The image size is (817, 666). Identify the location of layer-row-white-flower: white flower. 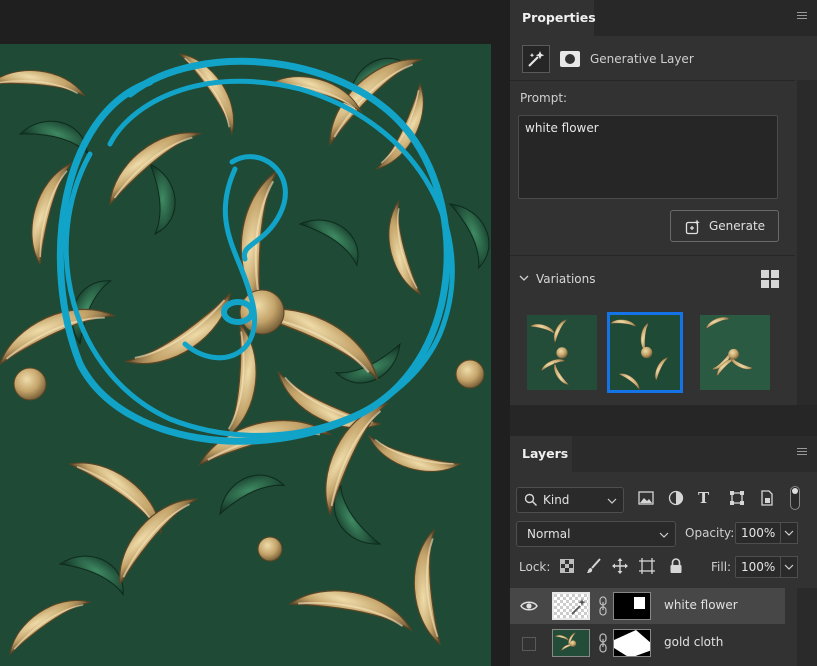
(647, 606).